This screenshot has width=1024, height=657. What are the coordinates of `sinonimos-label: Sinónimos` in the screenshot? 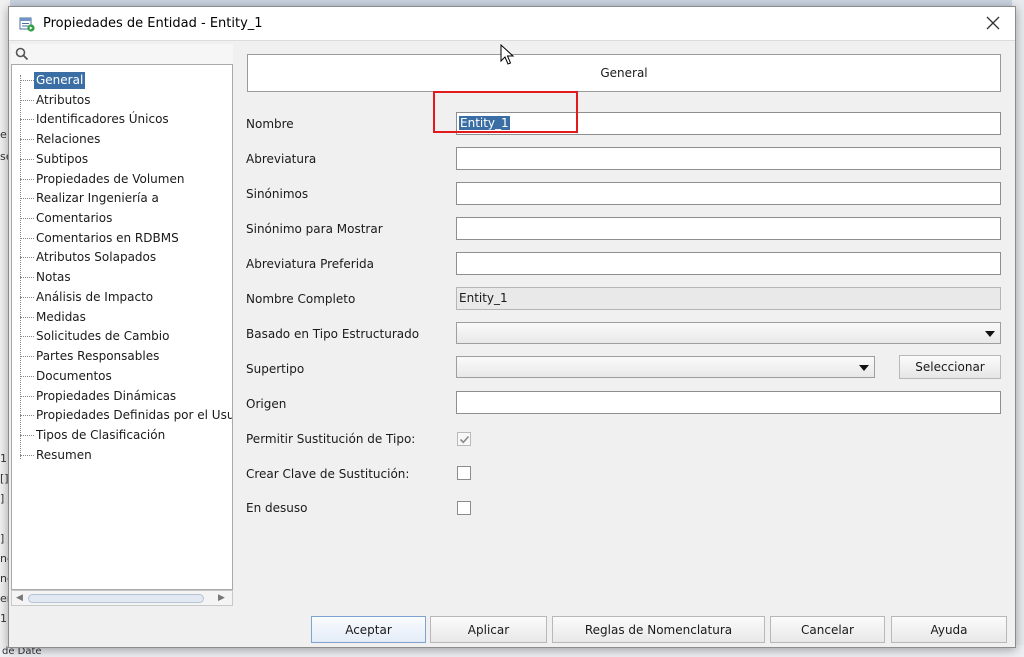 It's located at (277, 194).